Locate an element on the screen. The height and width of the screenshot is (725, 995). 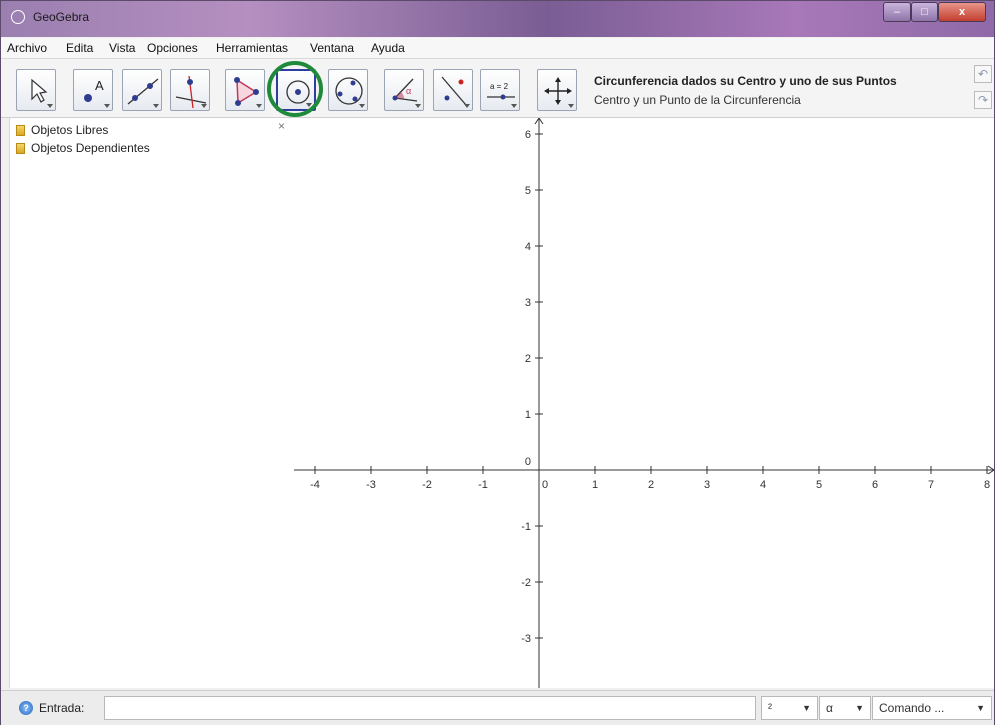
y-tick-label: 1 is located at coordinates (528, 415).